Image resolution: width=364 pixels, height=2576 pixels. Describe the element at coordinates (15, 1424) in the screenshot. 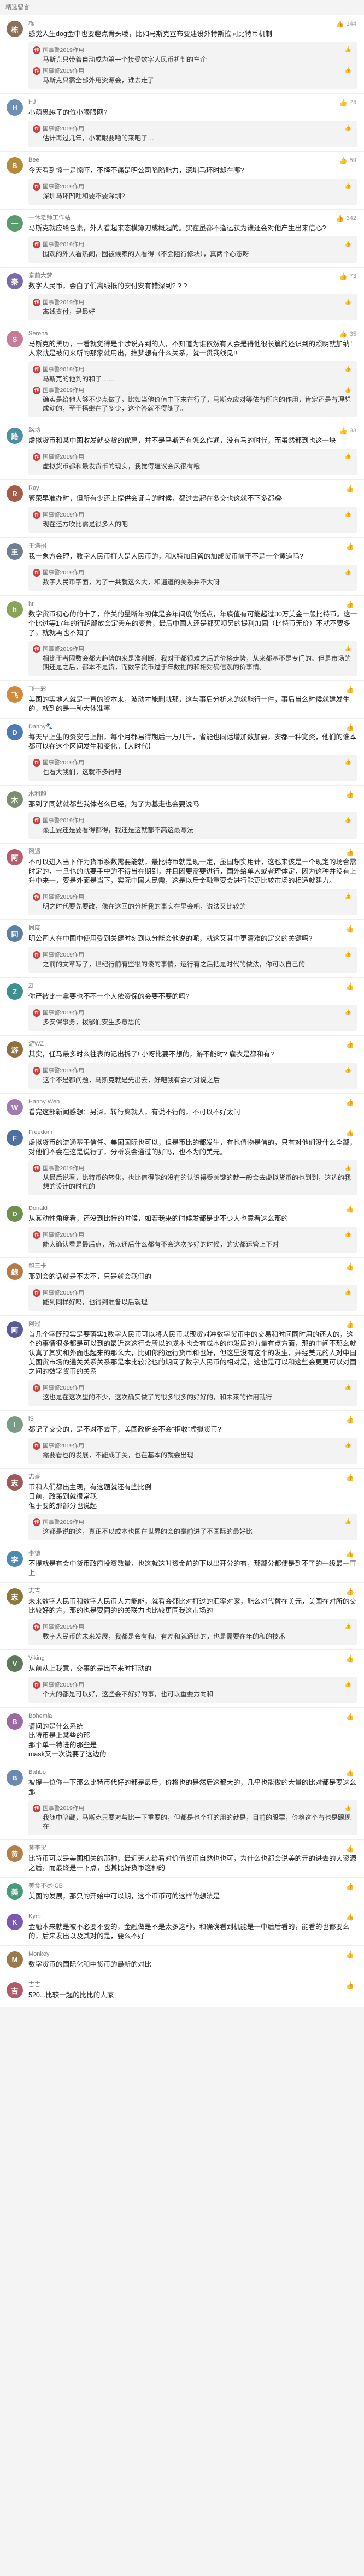

I see `avatar: i` at that location.